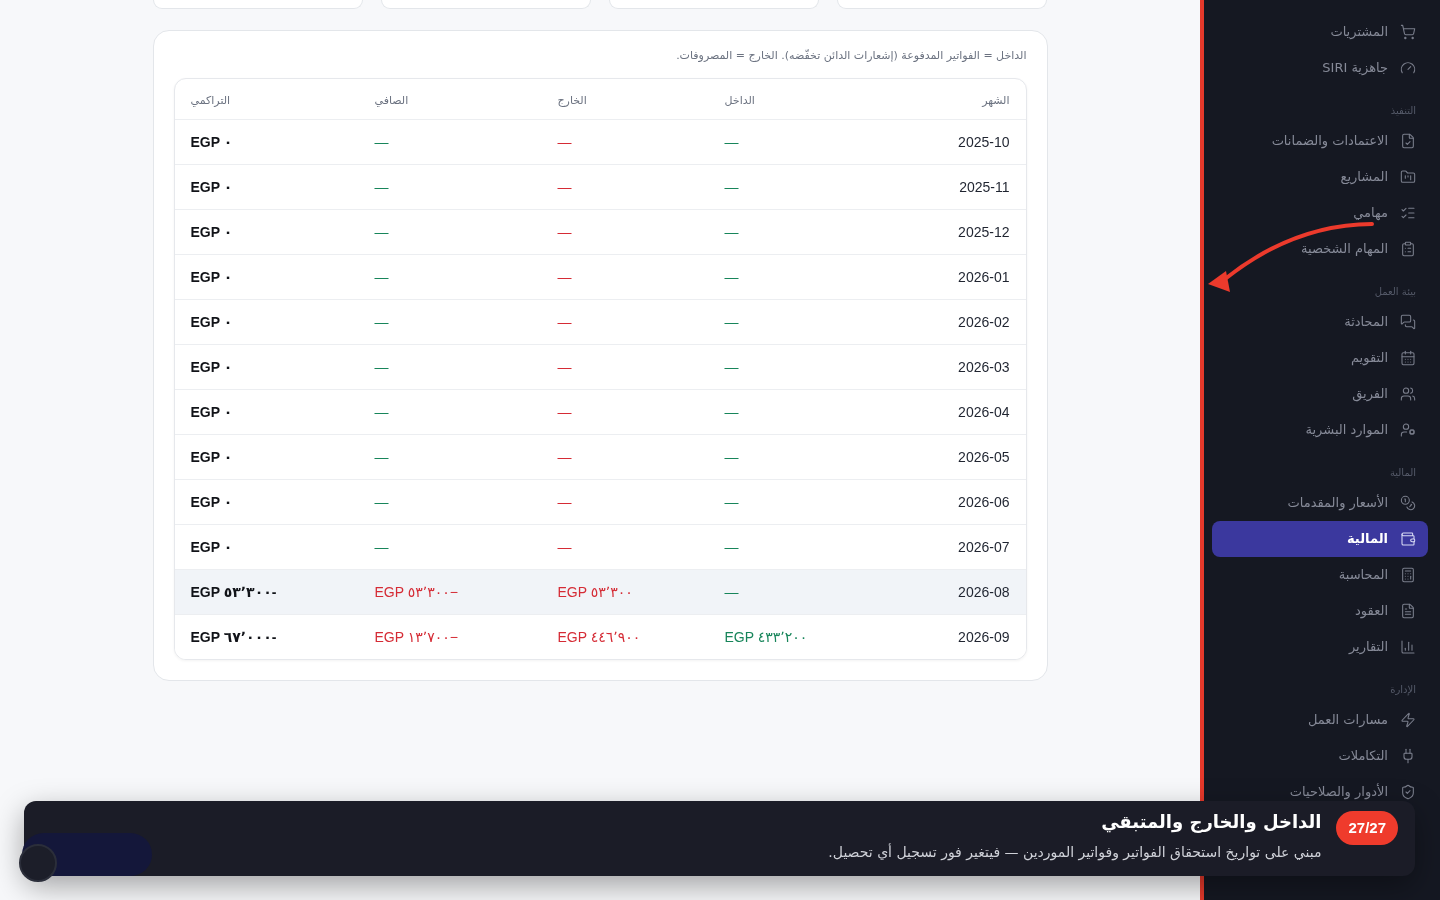 Image resolution: width=1440 pixels, height=900 pixels. I want to click on column-header: الداخل, so click(739, 100).